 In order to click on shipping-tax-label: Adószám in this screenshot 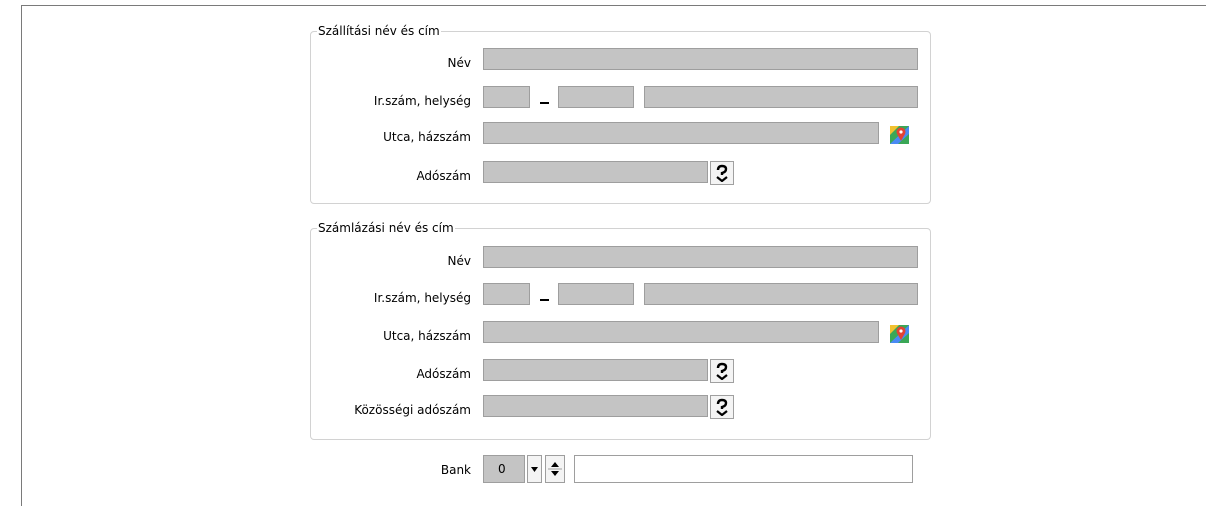, I will do `click(443, 176)`.